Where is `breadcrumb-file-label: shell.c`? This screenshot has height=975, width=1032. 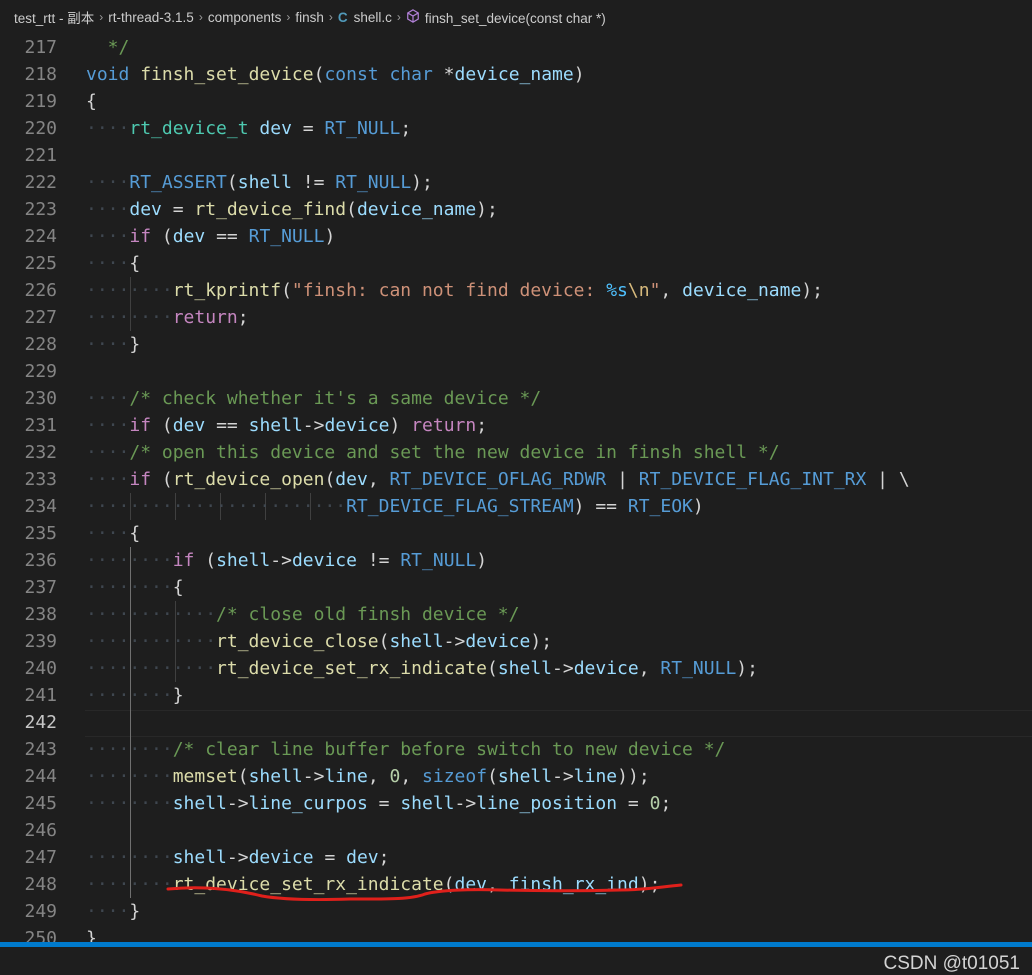 breadcrumb-file-label: shell.c is located at coordinates (372, 17).